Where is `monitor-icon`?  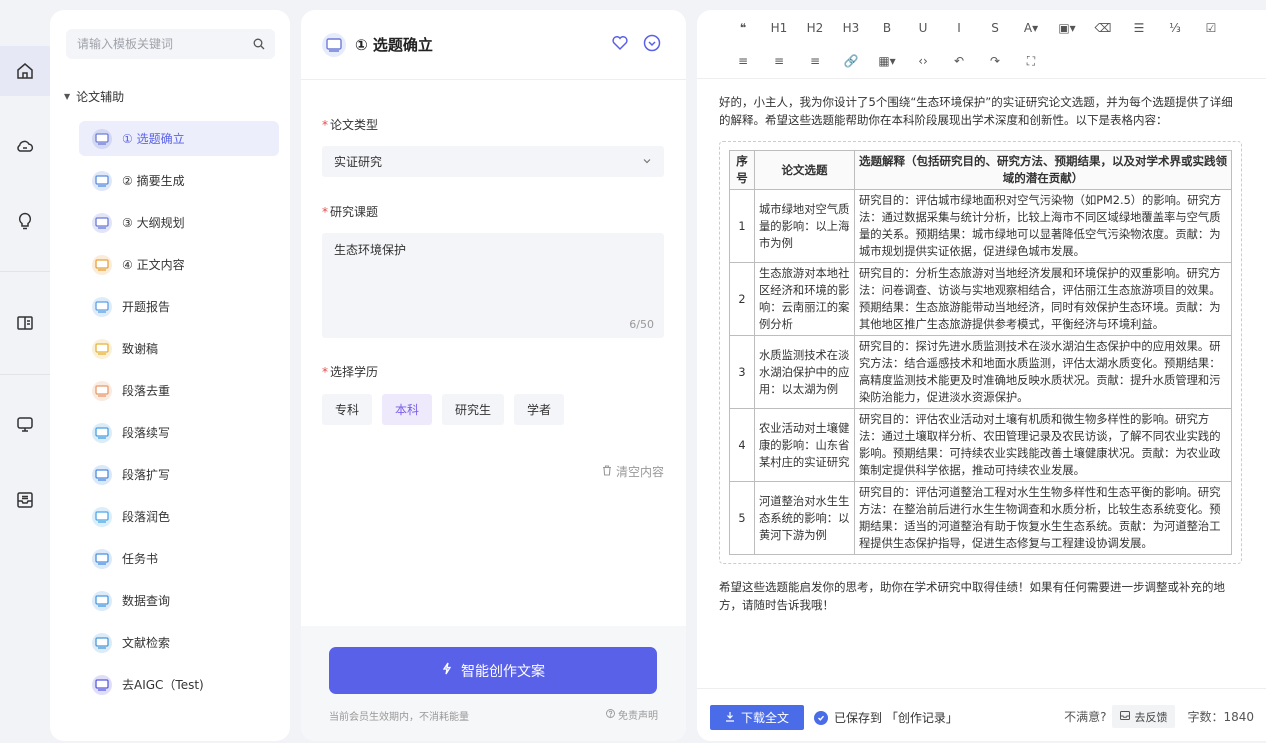
monitor-icon is located at coordinates (25, 424).